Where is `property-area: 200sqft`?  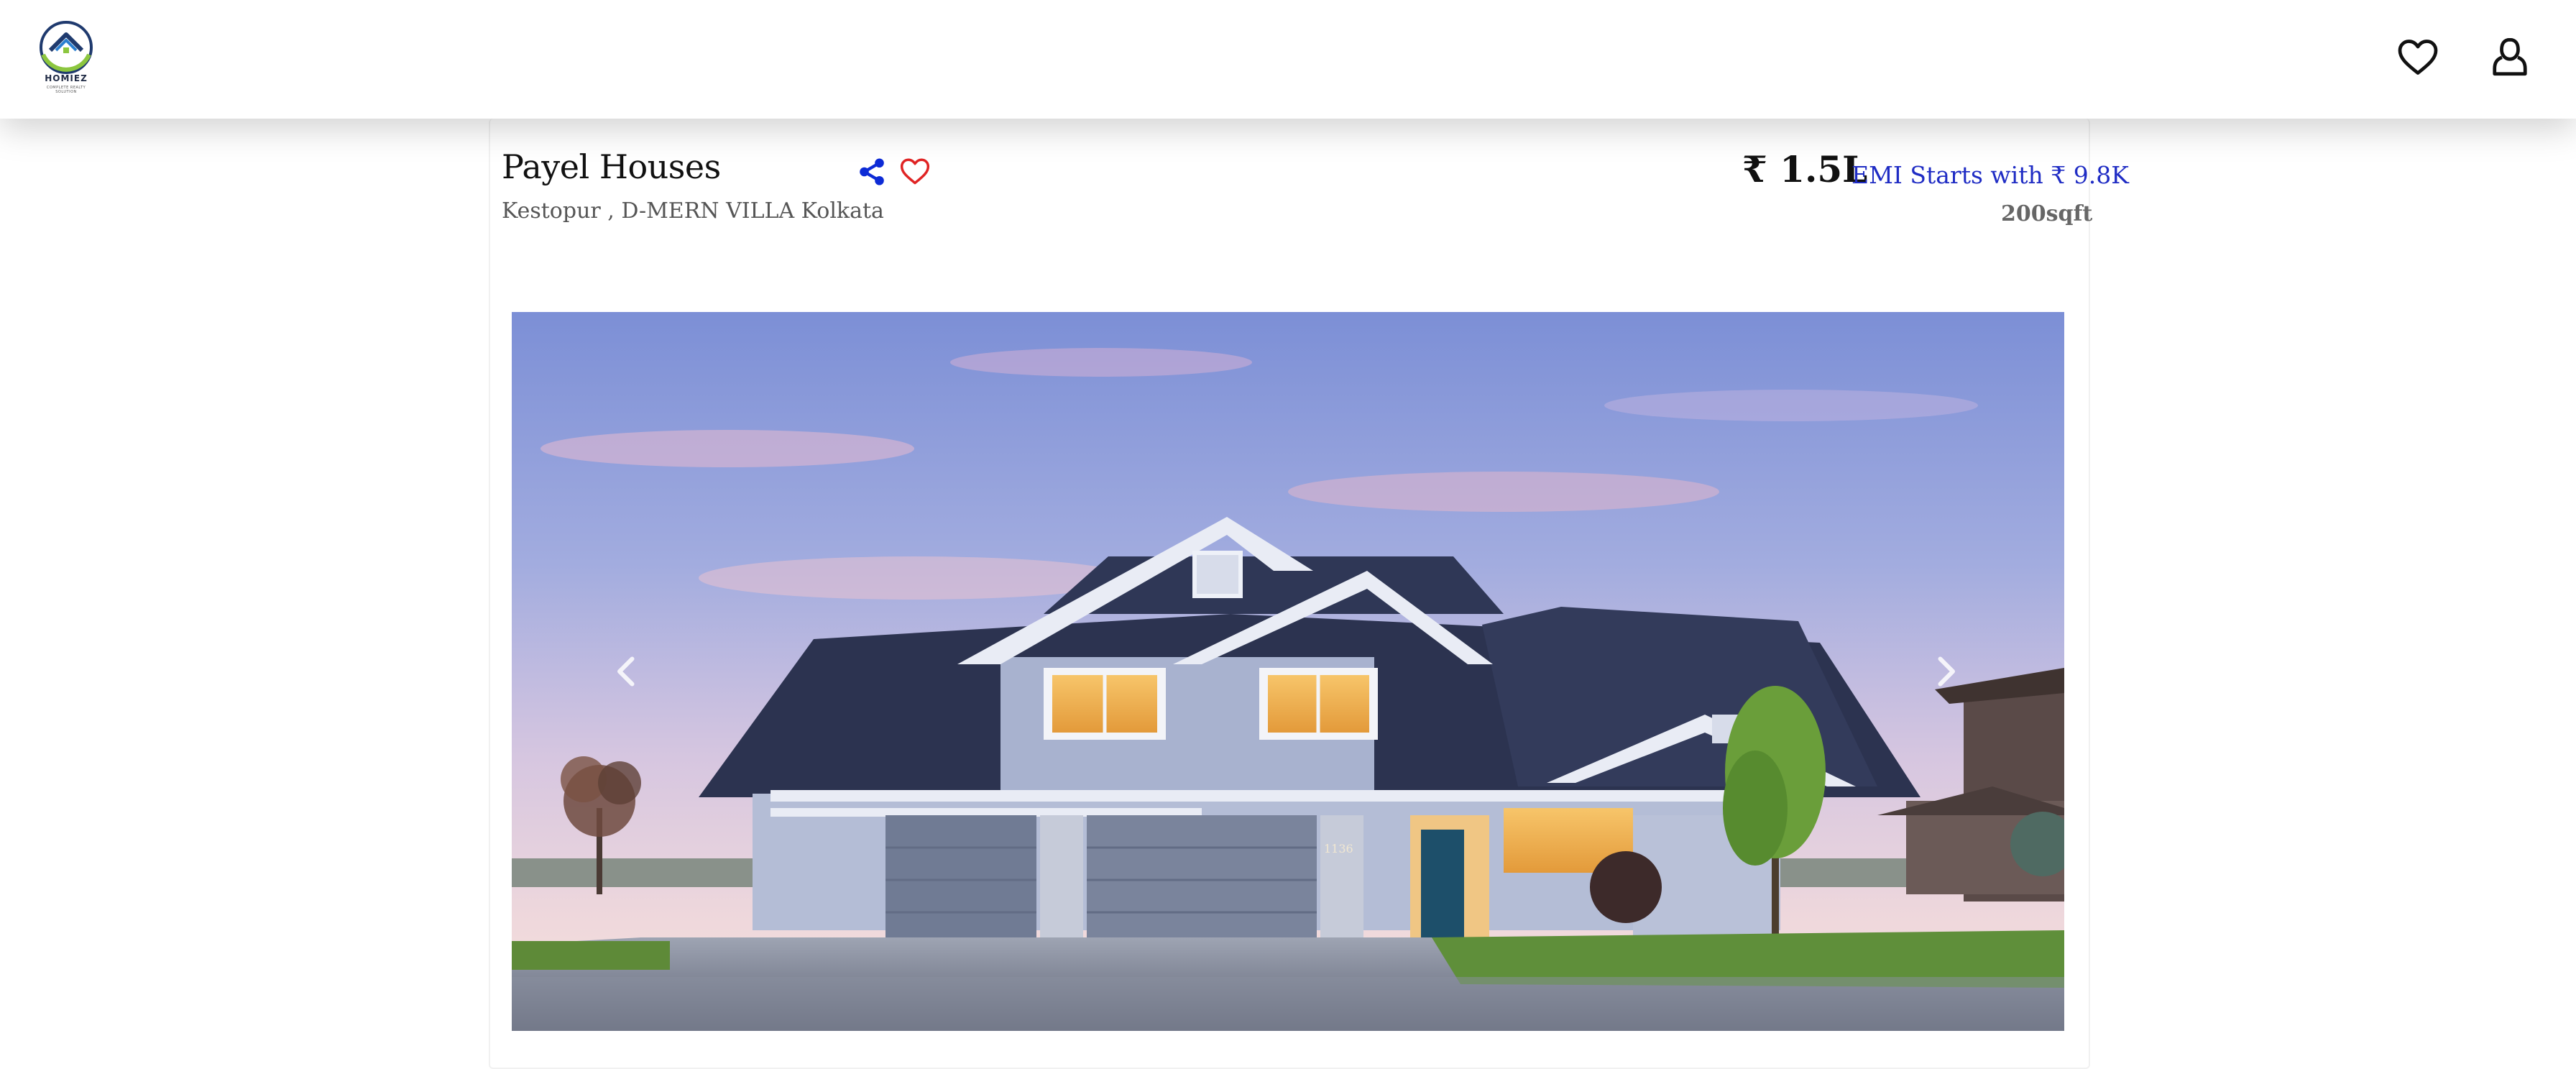
property-area: 200sqft is located at coordinates (2047, 214).